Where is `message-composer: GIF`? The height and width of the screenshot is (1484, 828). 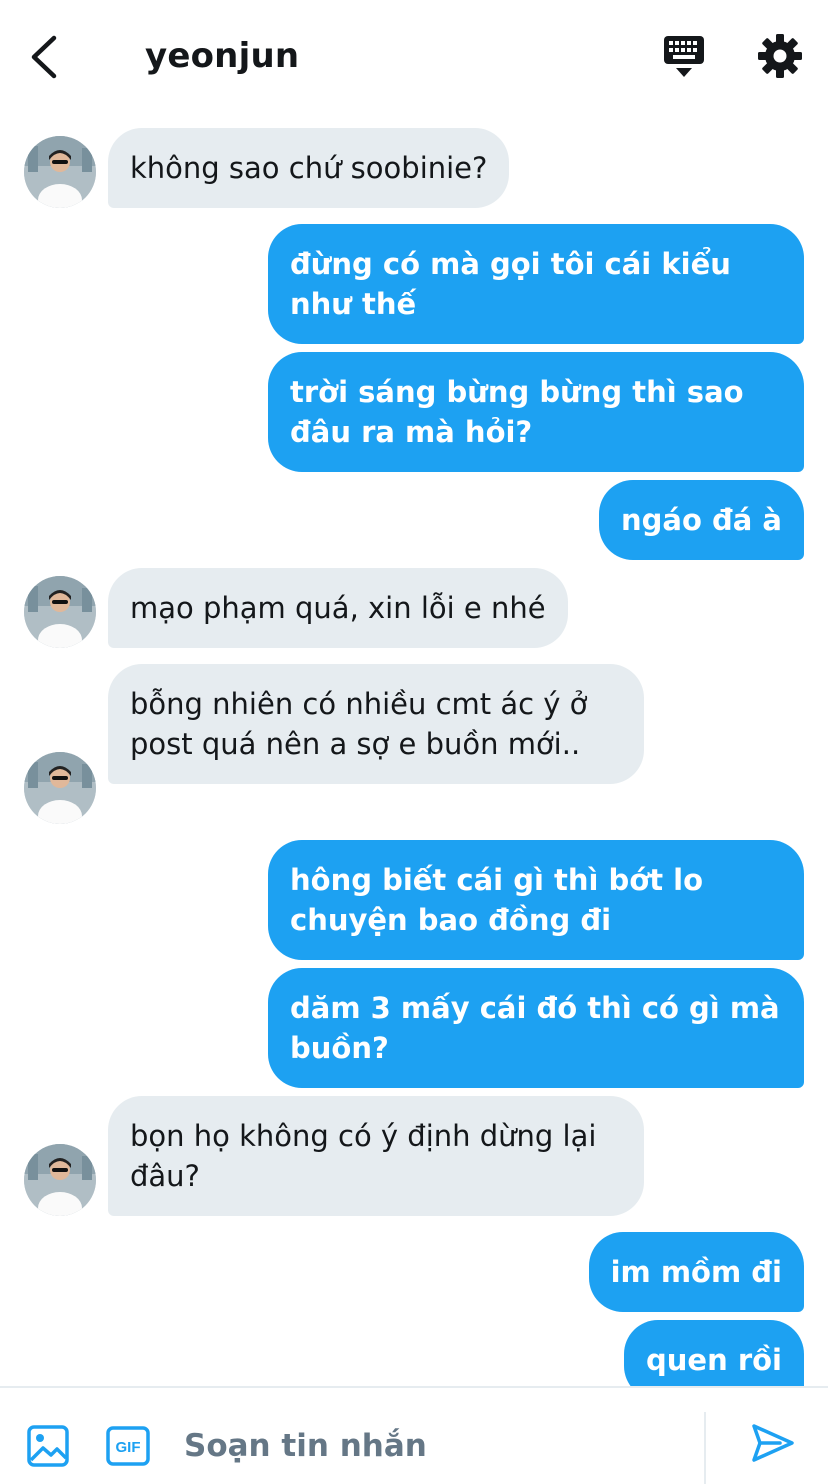 message-composer: GIF is located at coordinates (414, 1435).